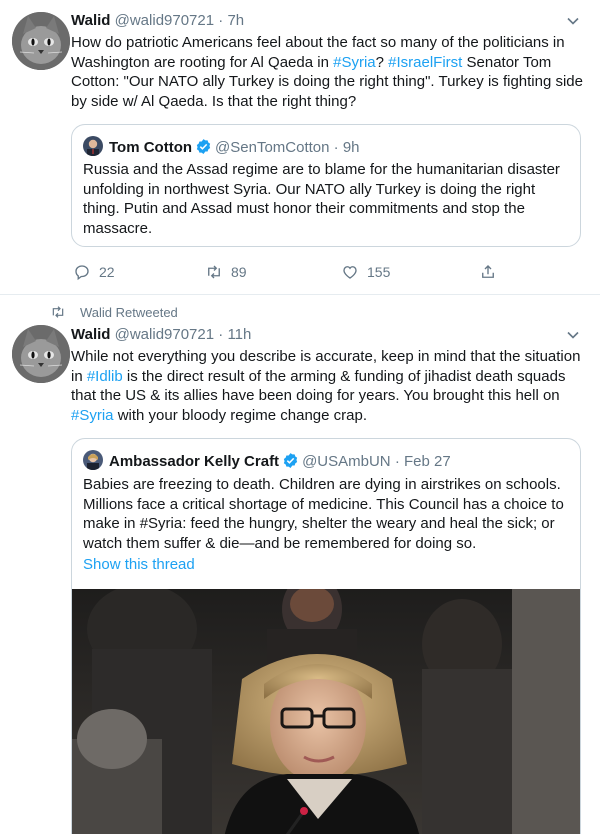 The width and height of the screenshot is (600, 834). I want to click on author-handle: @USAmbUN, so click(346, 461).